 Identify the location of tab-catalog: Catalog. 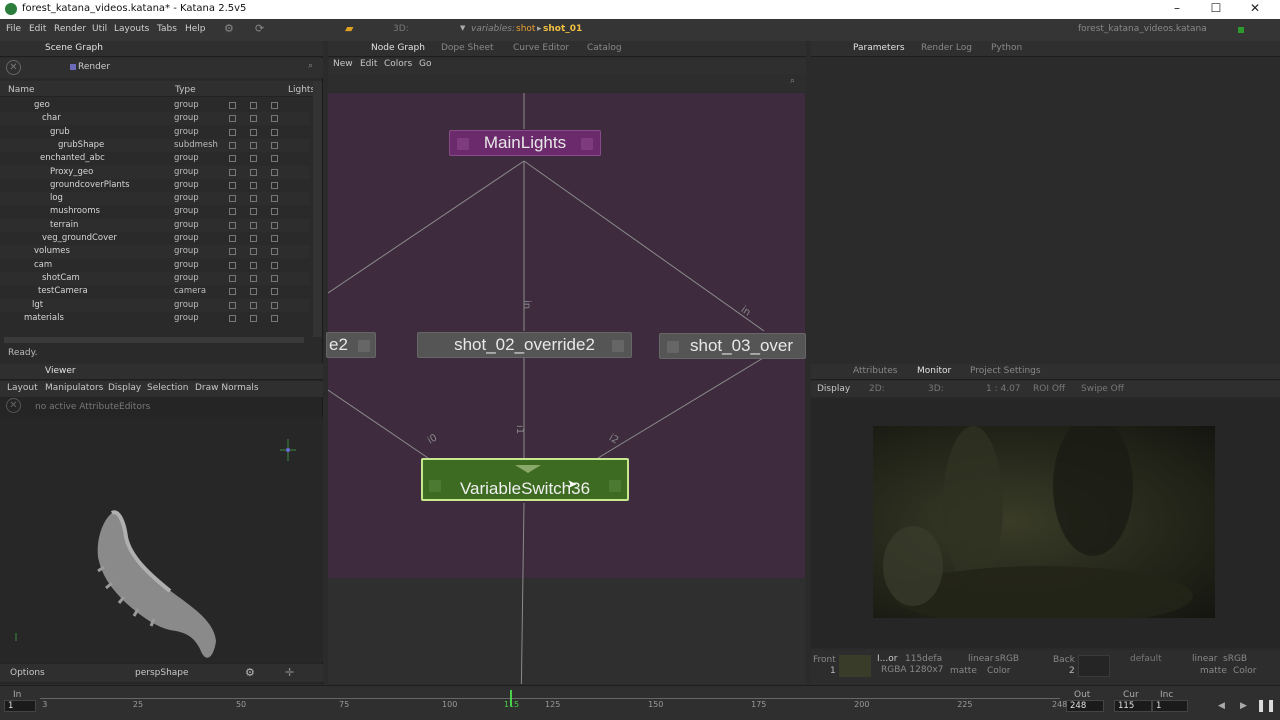
(604, 48).